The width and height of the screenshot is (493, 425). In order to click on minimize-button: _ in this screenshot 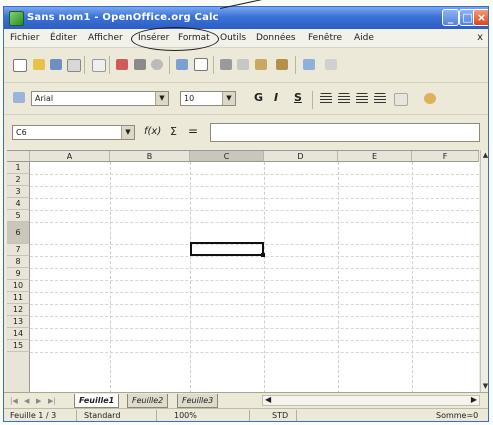, I will do `click(450, 17)`.